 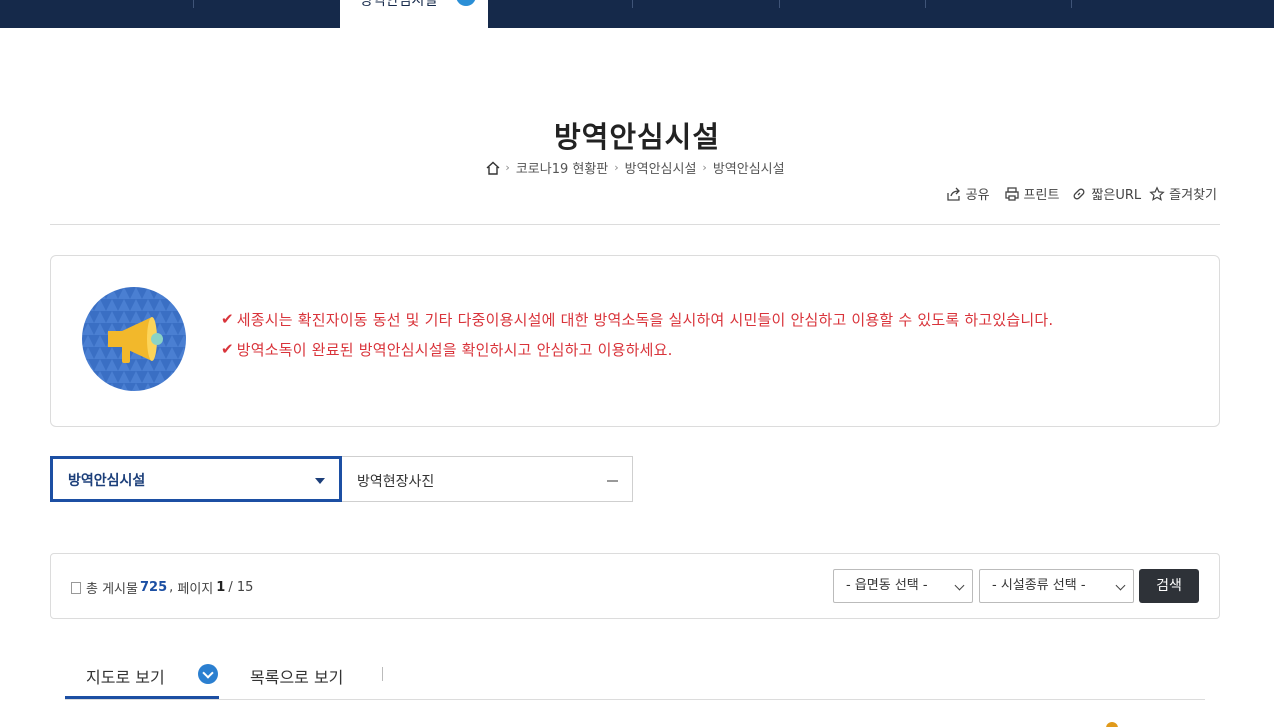 I want to click on facility-type-select-value: - 시설종류 선택 -, so click(x=1039, y=585).